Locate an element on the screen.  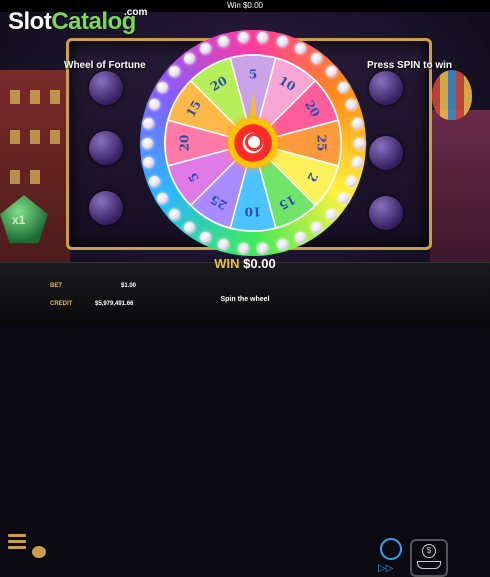
win-display: WIN $0.00 is located at coordinates (245, 263).